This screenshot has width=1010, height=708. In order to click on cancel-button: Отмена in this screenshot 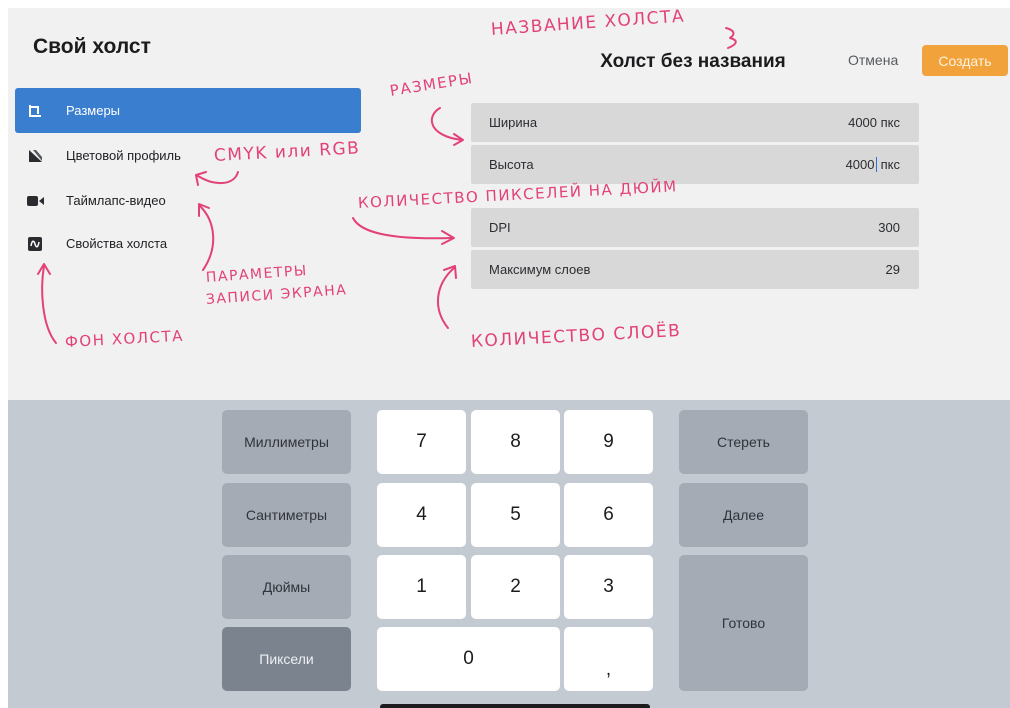, I will do `click(873, 60)`.